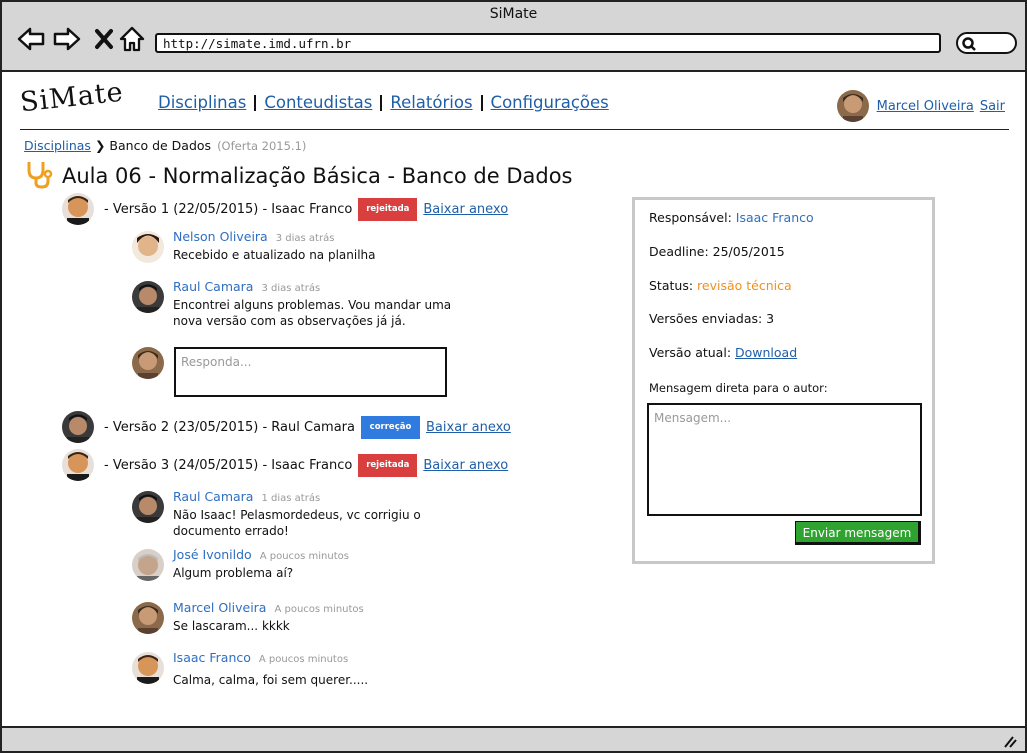 The height and width of the screenshot is (753, 1027). What do you see at coordinates (133, 39) in the screenshot?
I see `home-icon` at bounding box center [133, 39].